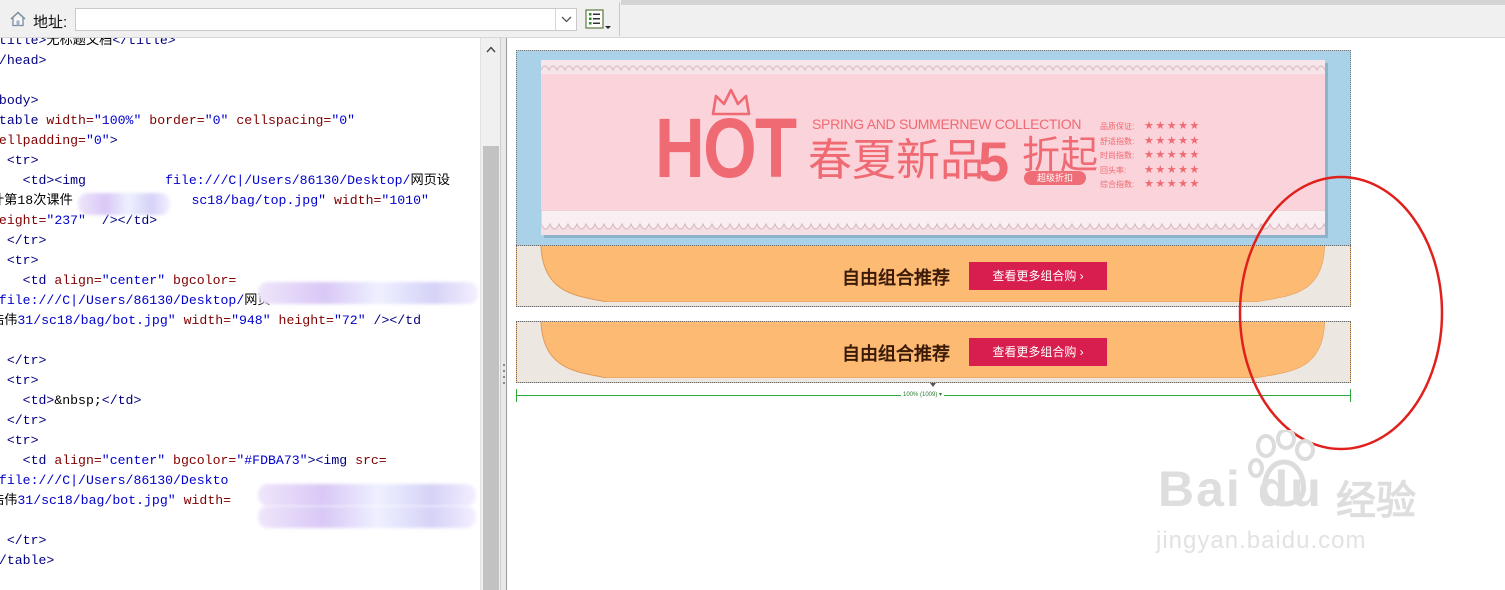  I want to click on code-token: "#FDBA73", so click(272, 460).